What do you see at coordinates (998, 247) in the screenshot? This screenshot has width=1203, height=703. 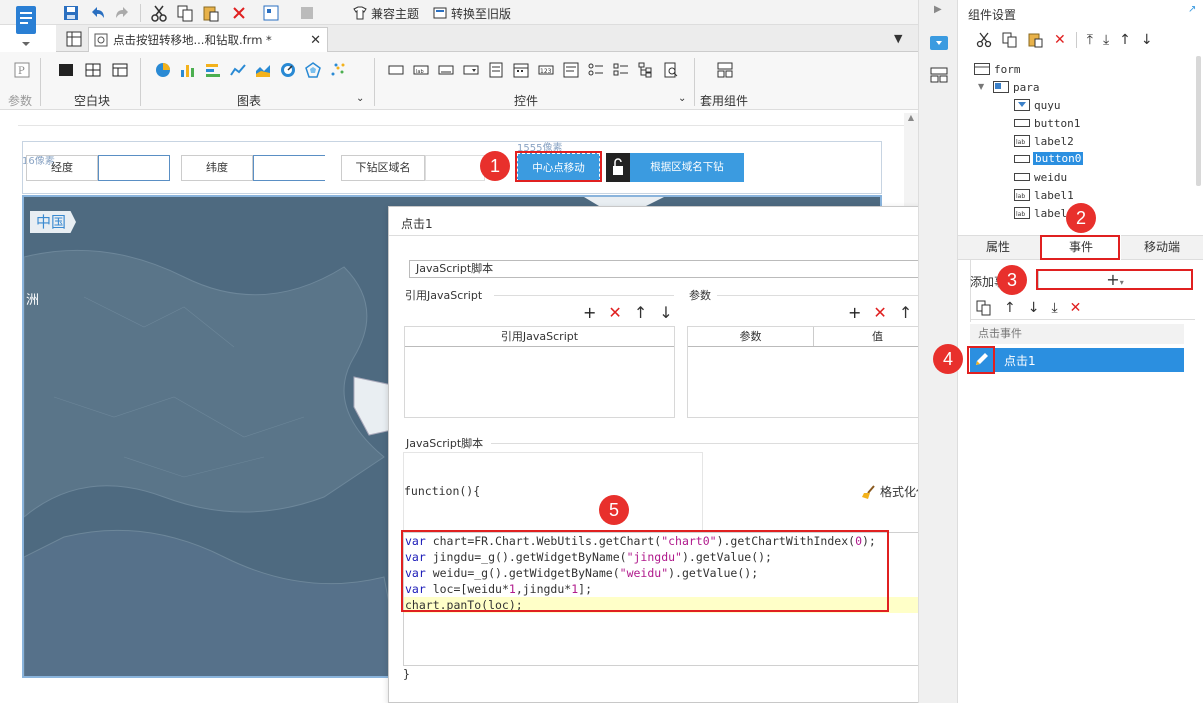 I see `tab-properties: 属性` at bounding box center [998, 247].